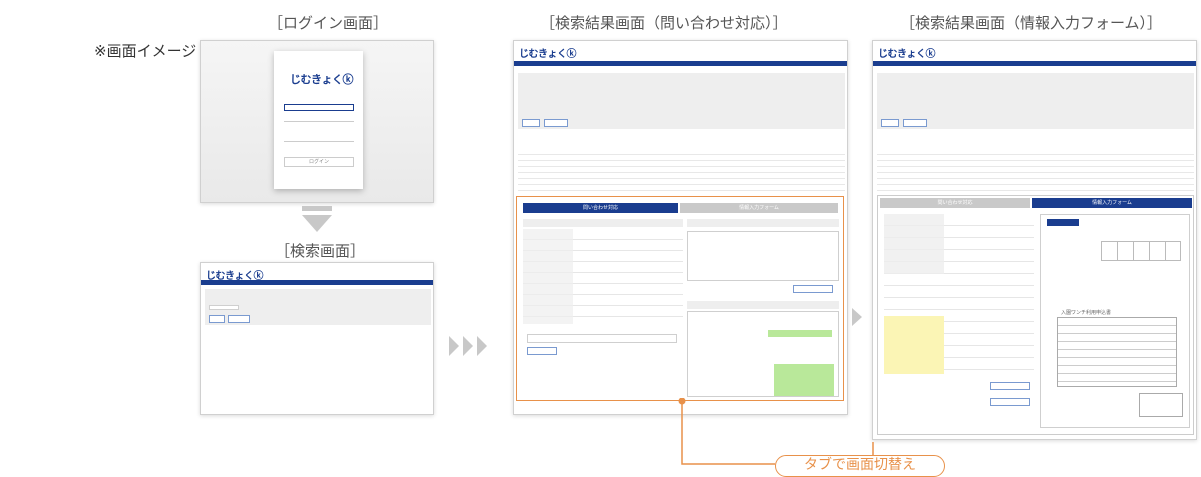 This screenshot has height=477, width=1201. Describe the element at coordinates (664, 23) in the screenshot. I see `inquiry-result-label: ［検索結果画面（問い合わせ対応）］` at that location.